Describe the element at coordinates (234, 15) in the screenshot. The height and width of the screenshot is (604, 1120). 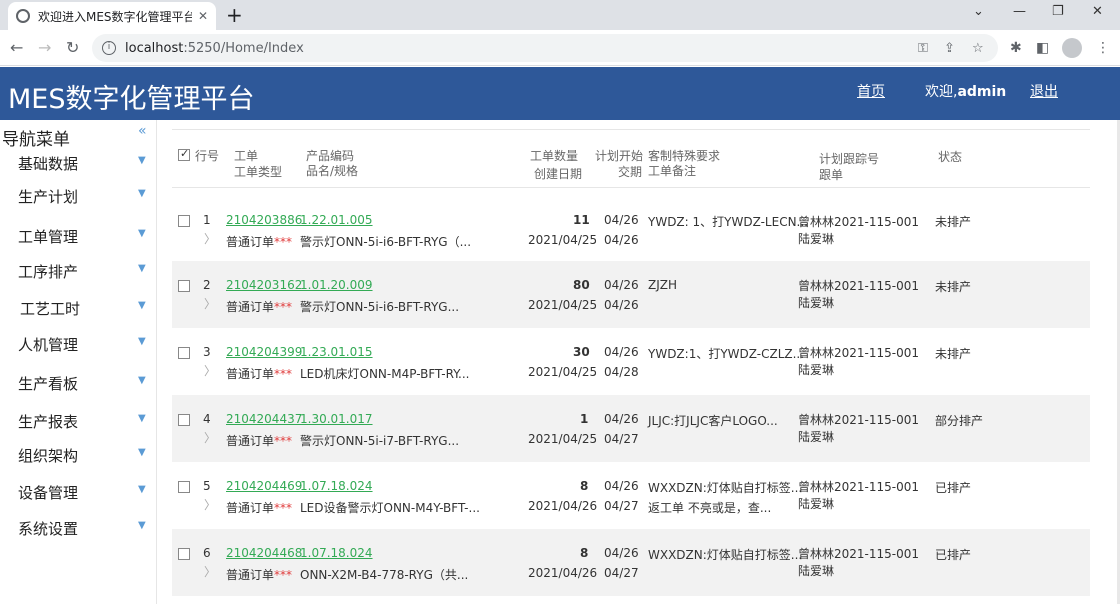
I see `new-tab-button: +` at that location.